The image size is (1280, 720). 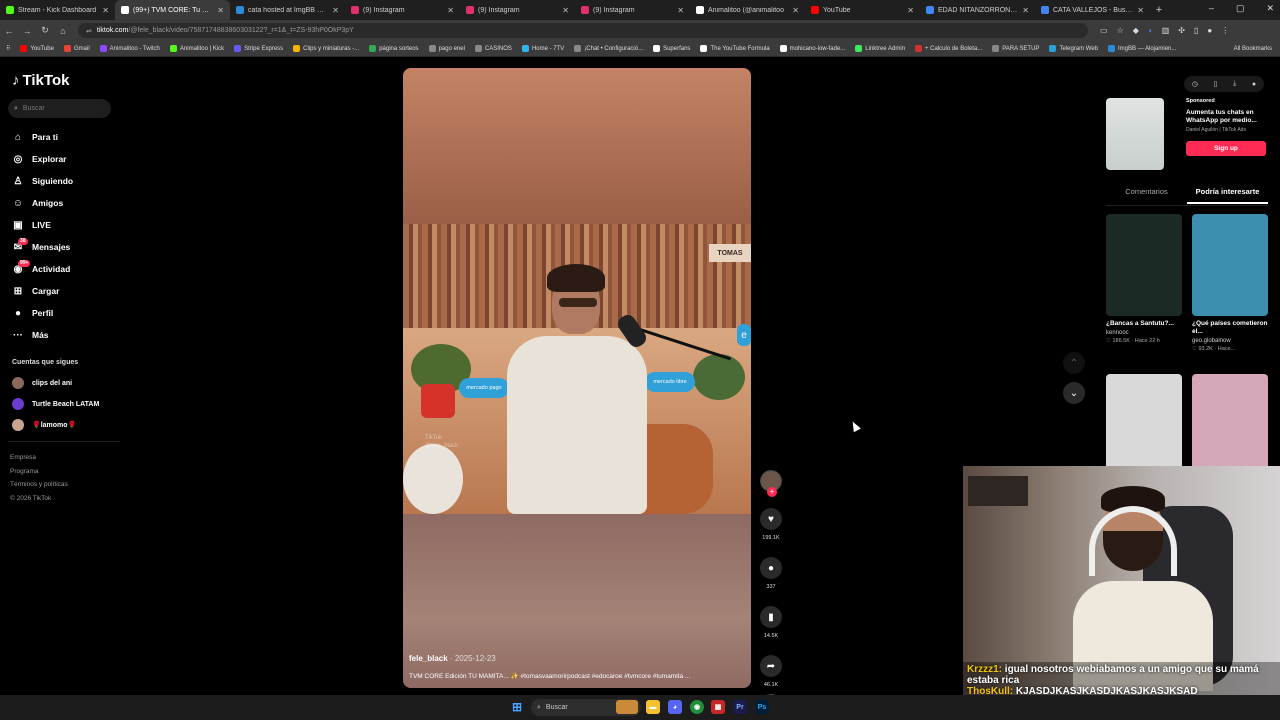 I want to click on menu-dots-icon: ⋮, so click(x=1225, y=30).